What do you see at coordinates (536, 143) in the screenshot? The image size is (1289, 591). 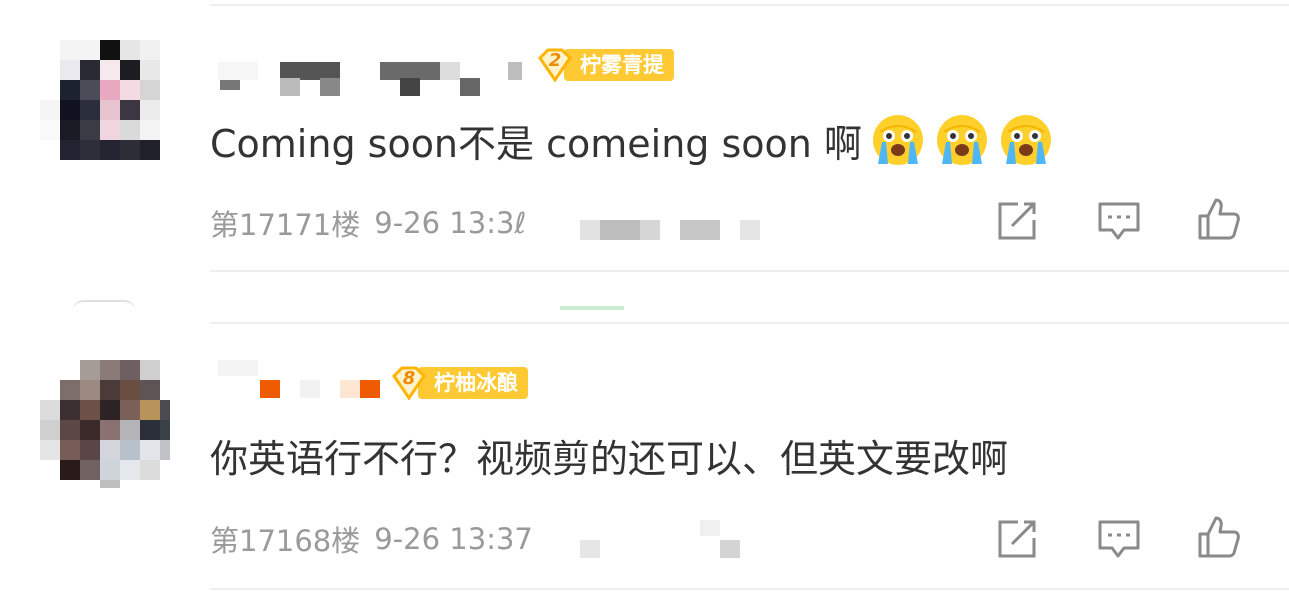 I see `comment-text: Coming soon不是 comeing soon 啊` at bounding box center [536, 143].